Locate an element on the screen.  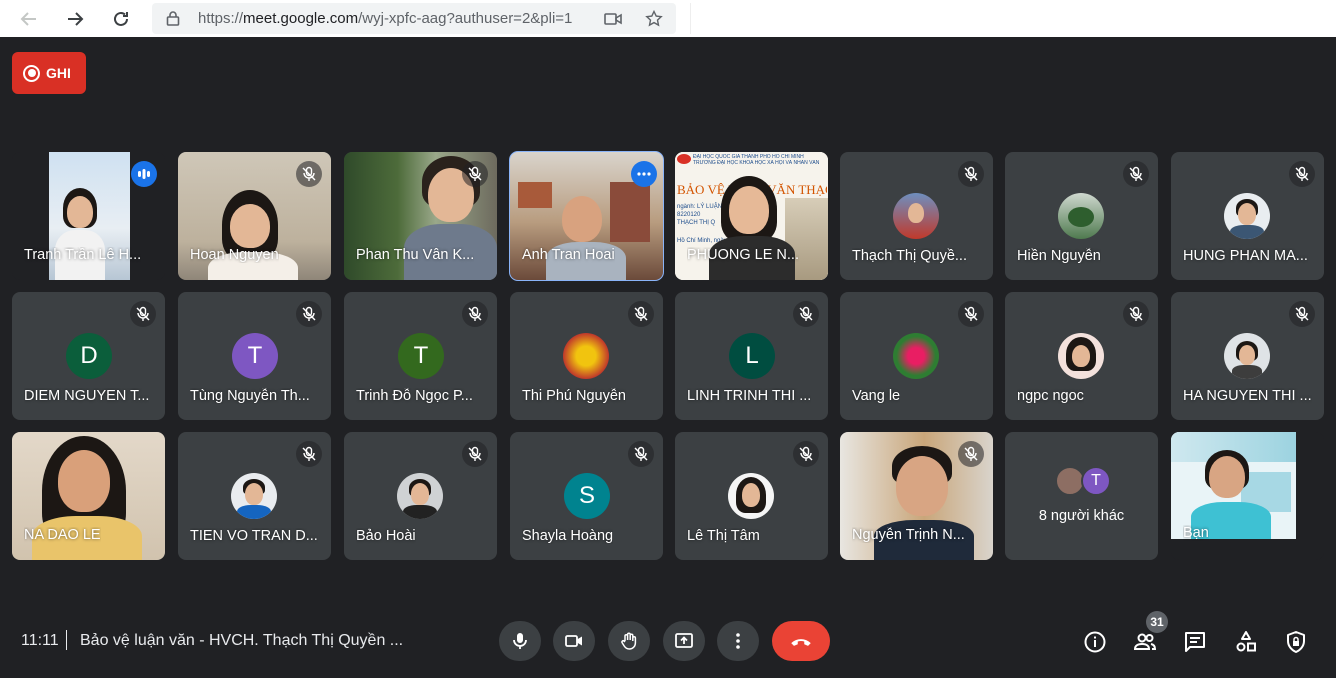
reload-icon is located at coordinates (121, 19).